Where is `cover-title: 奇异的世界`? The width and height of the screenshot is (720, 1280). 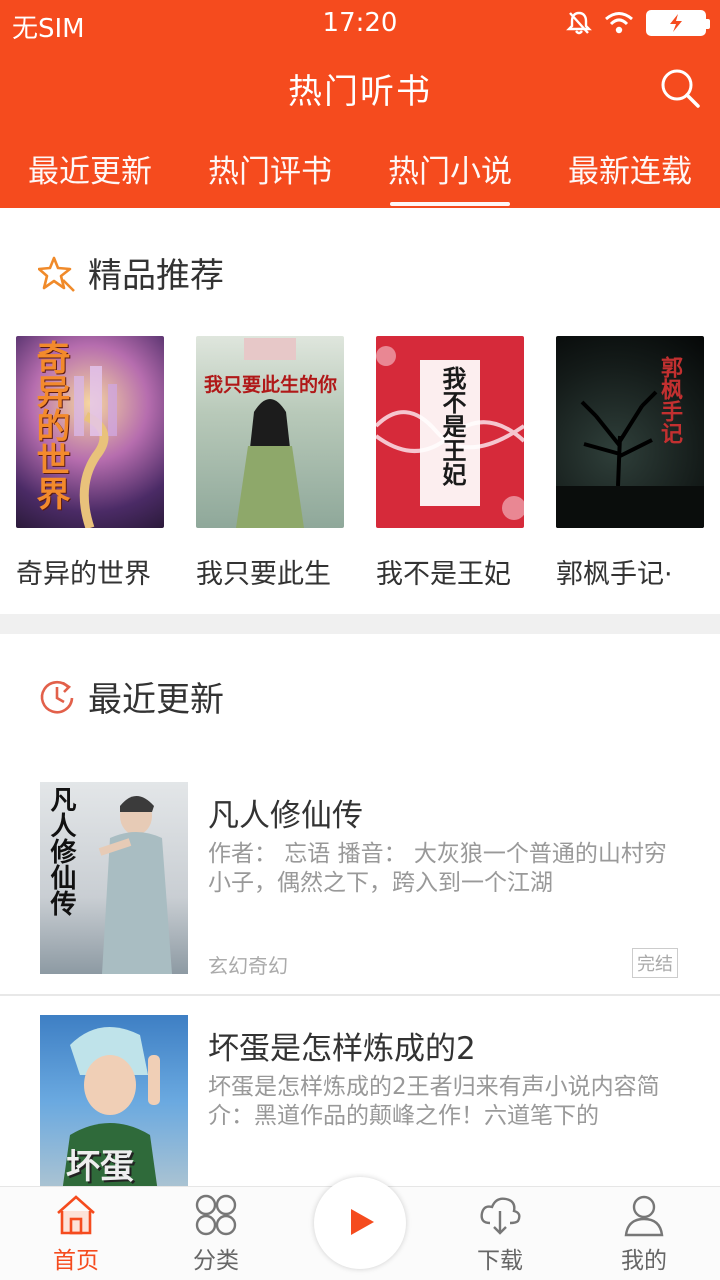 cover-title: 奇异的世界 is located at coordinates (50, 425).